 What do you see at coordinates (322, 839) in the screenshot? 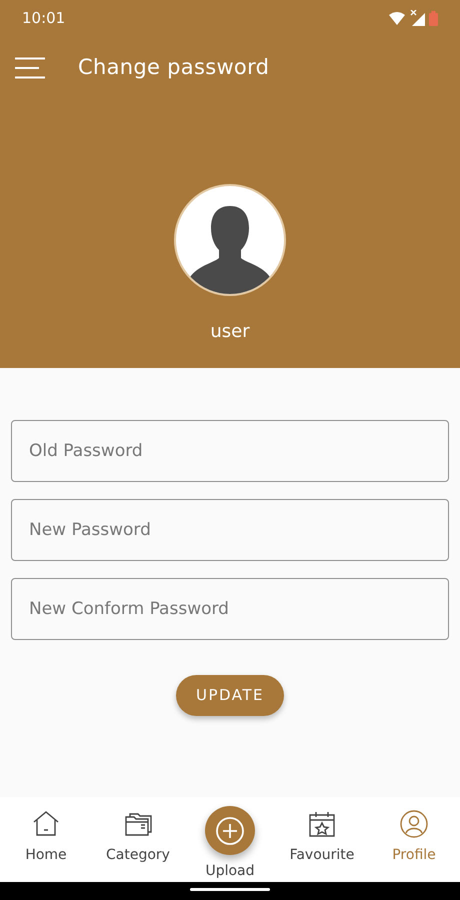
I see `nav-tab: Favourite` at bounding box center [322, 839].